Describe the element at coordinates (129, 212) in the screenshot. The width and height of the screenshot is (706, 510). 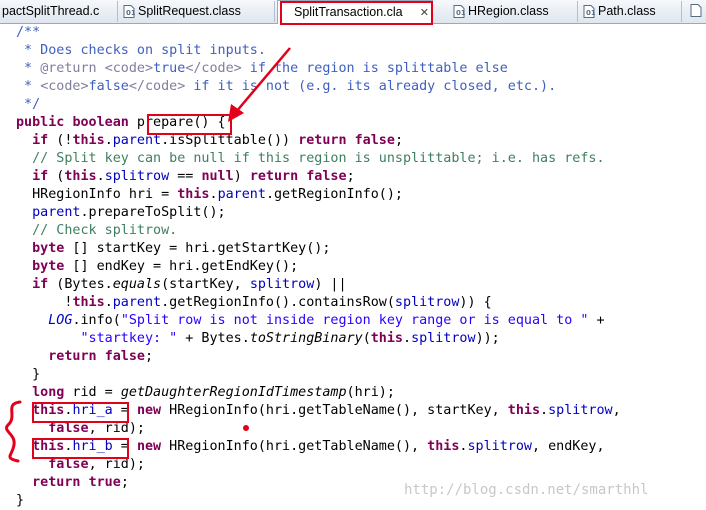
I see `code-line: parent.prepareToSplit();` at that location.